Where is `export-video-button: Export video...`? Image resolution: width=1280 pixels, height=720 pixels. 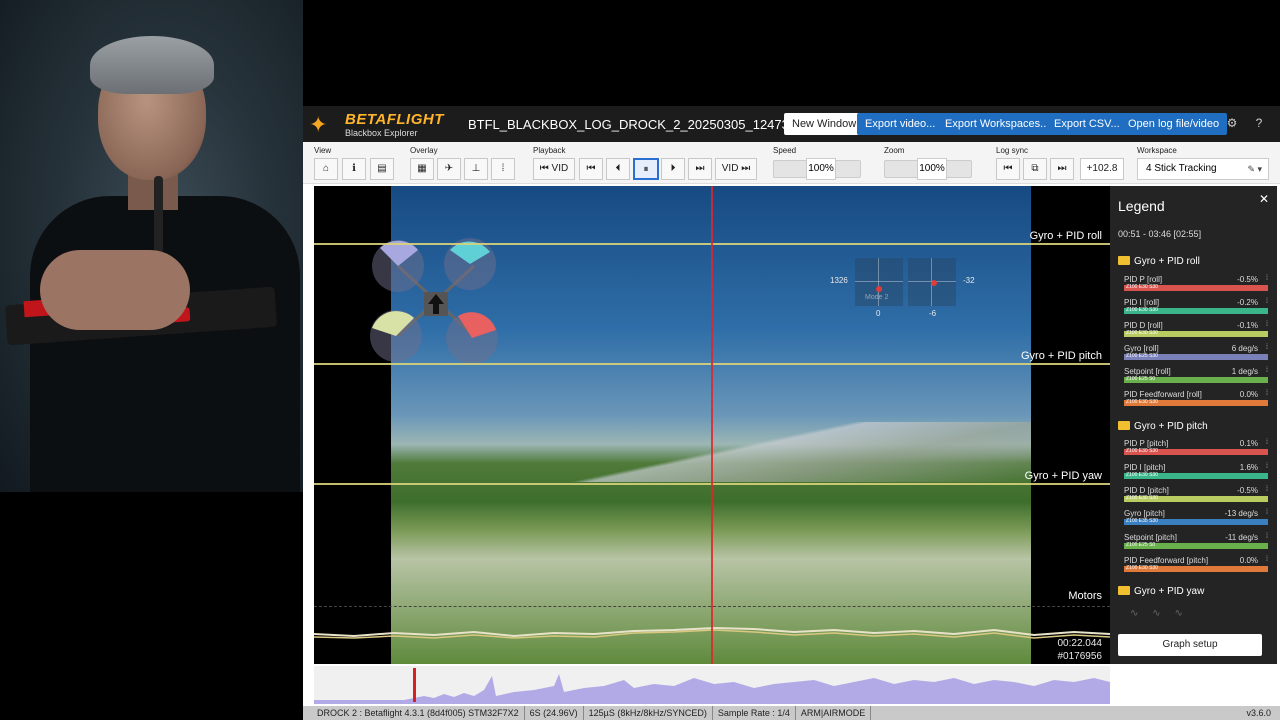
export-video-button: Export video... is located at coordinates (900, 124).